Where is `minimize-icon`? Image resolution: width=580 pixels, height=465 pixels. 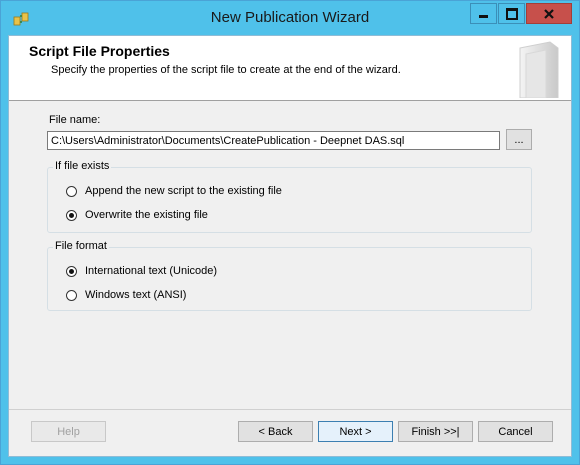
minimize-icon is located at coordinates (483, 16).